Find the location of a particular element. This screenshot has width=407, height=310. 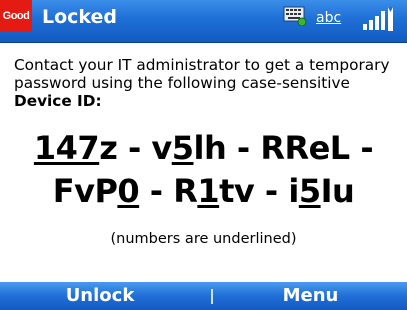

device-id-chars: z - v is located at coordinates (135, 148).